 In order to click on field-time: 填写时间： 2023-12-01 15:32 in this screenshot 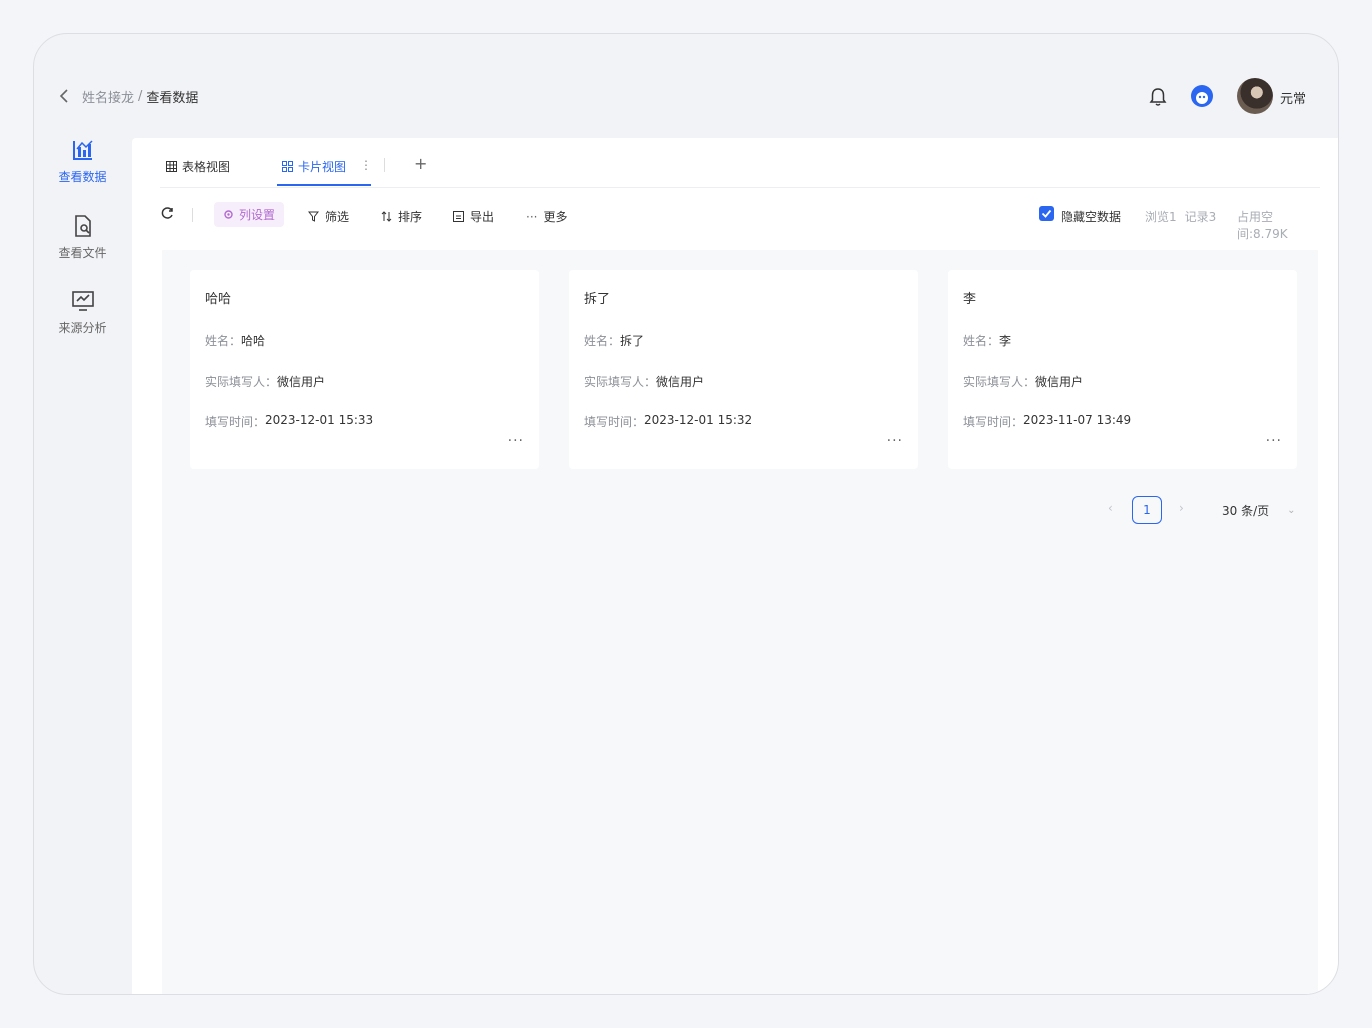, I will do `click(668, 421)`.